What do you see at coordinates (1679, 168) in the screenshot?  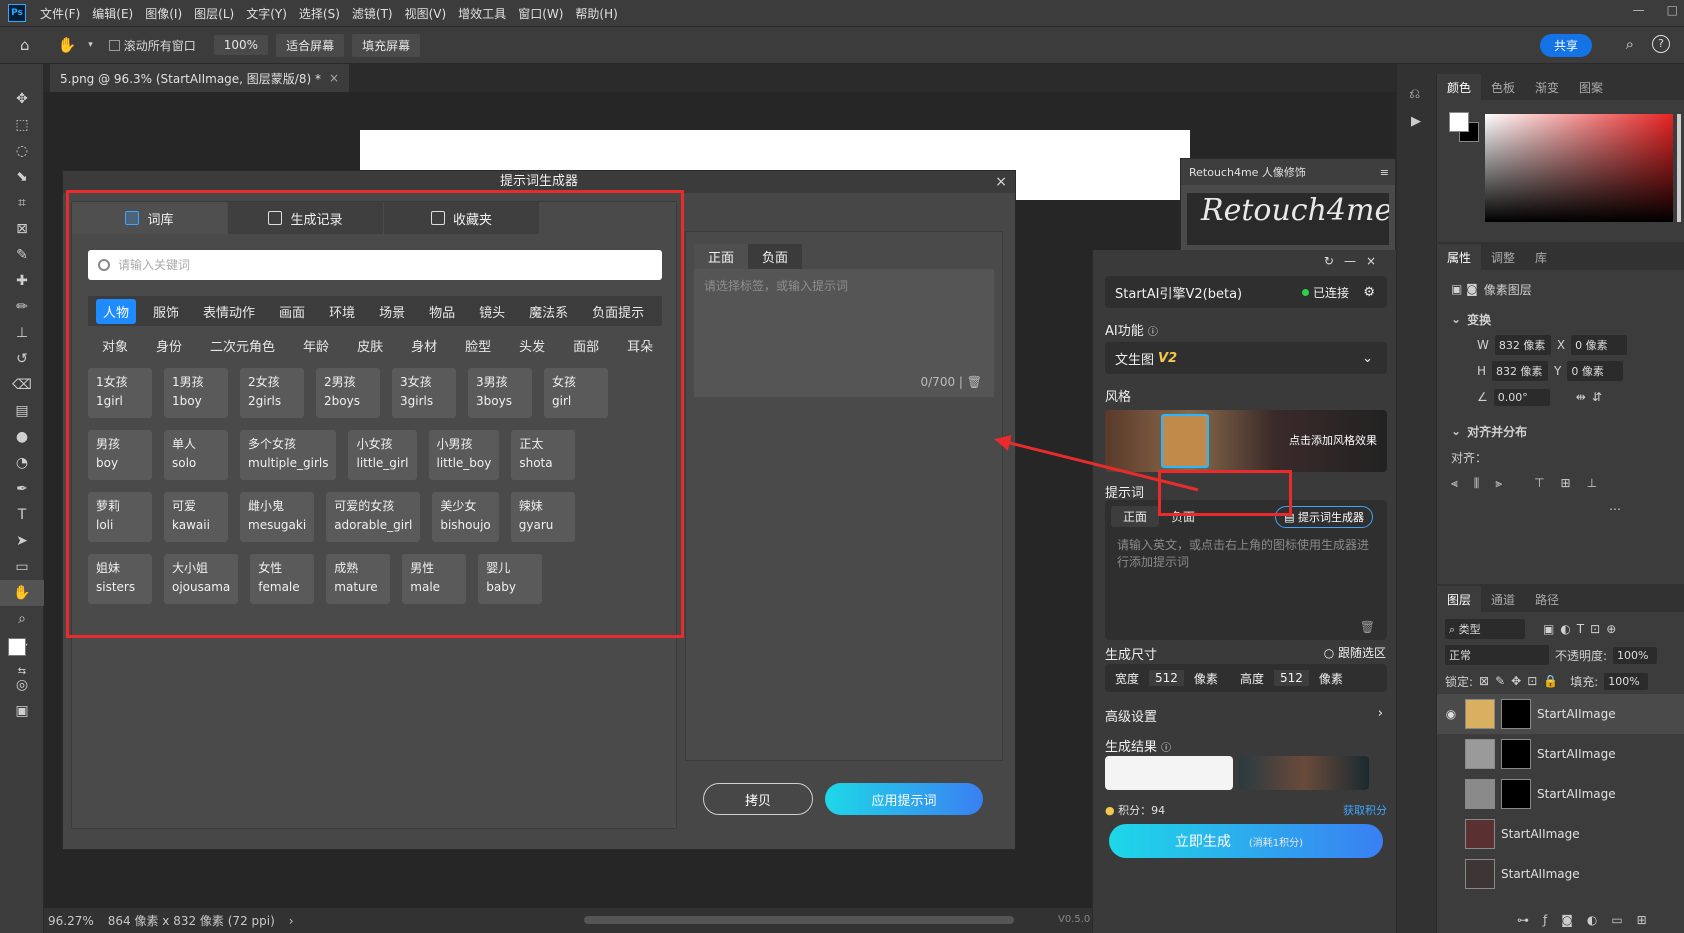 I see `hue-slider` at bounding box center [1679, 168].